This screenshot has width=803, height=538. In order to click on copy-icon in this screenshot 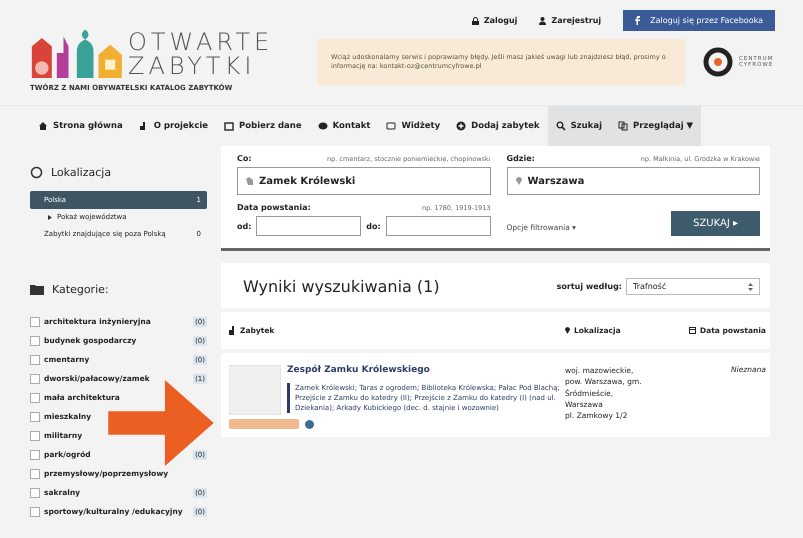, I will do `click(623, 126)`.